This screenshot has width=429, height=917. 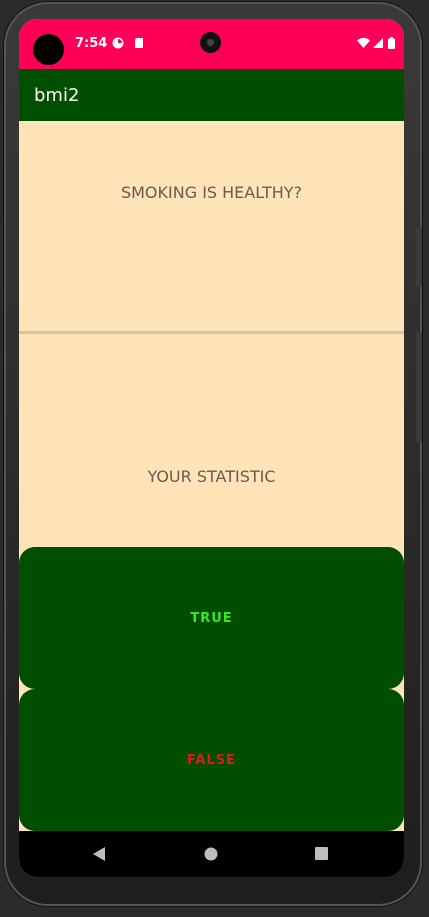 I want to click on false-button-label: FALSE, so click(x=211, y=760).